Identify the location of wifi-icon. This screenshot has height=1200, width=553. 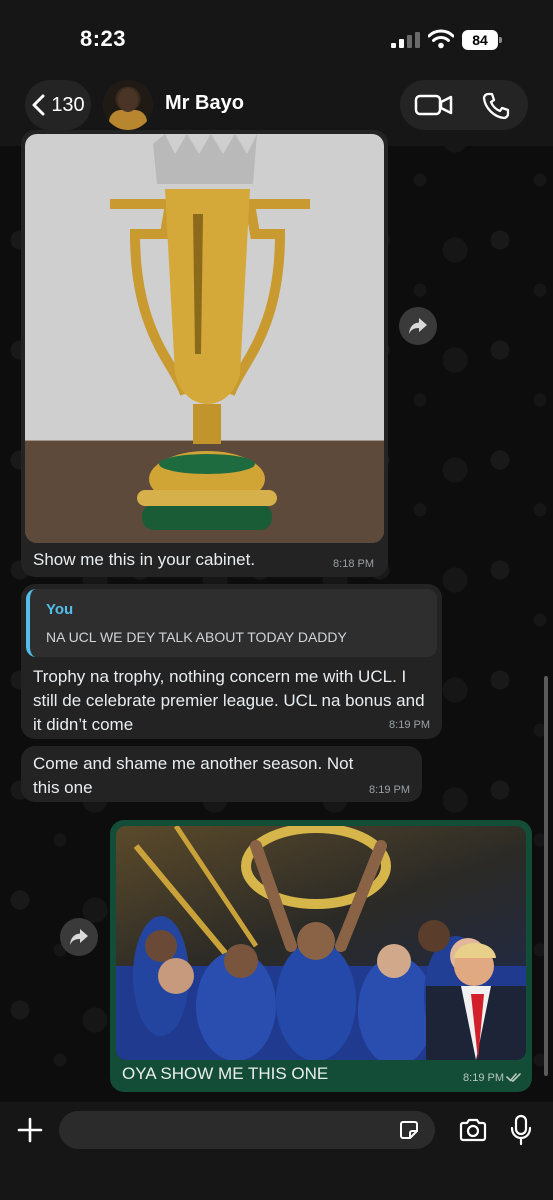
(441, 39).